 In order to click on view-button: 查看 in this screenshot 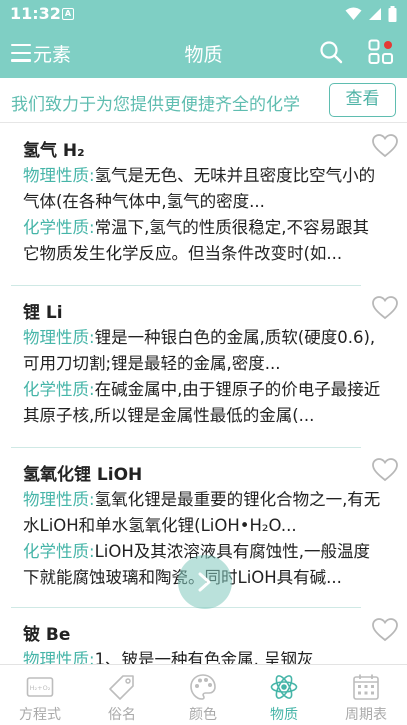, I will do `click(362, 100)`.